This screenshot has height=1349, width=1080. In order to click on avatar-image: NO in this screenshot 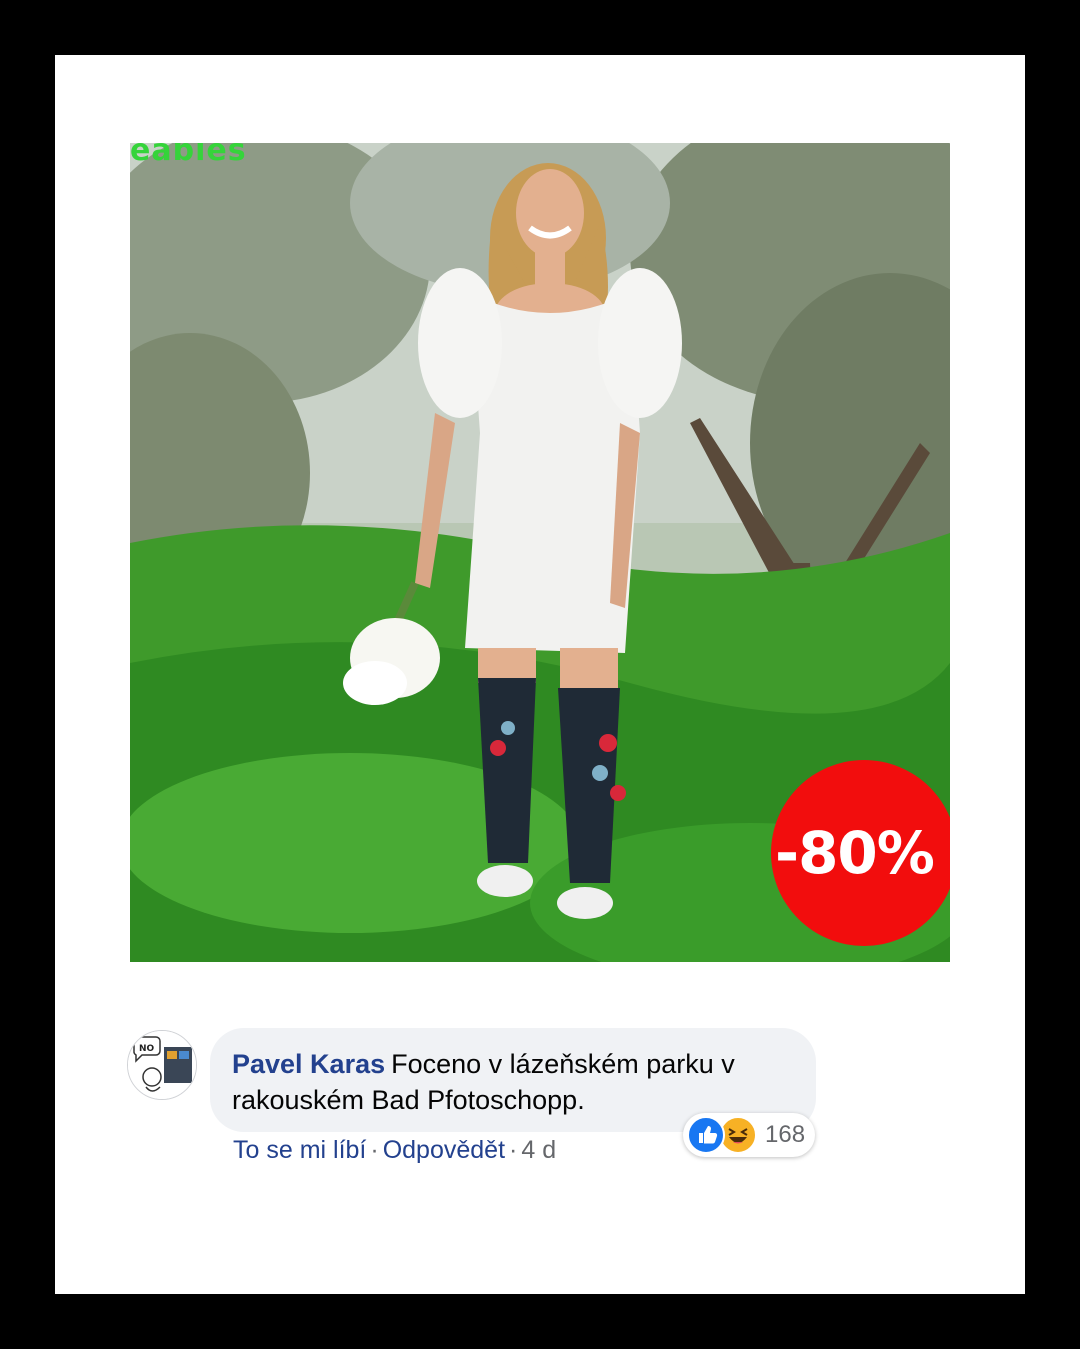, I will do `click(162, 1065)`.